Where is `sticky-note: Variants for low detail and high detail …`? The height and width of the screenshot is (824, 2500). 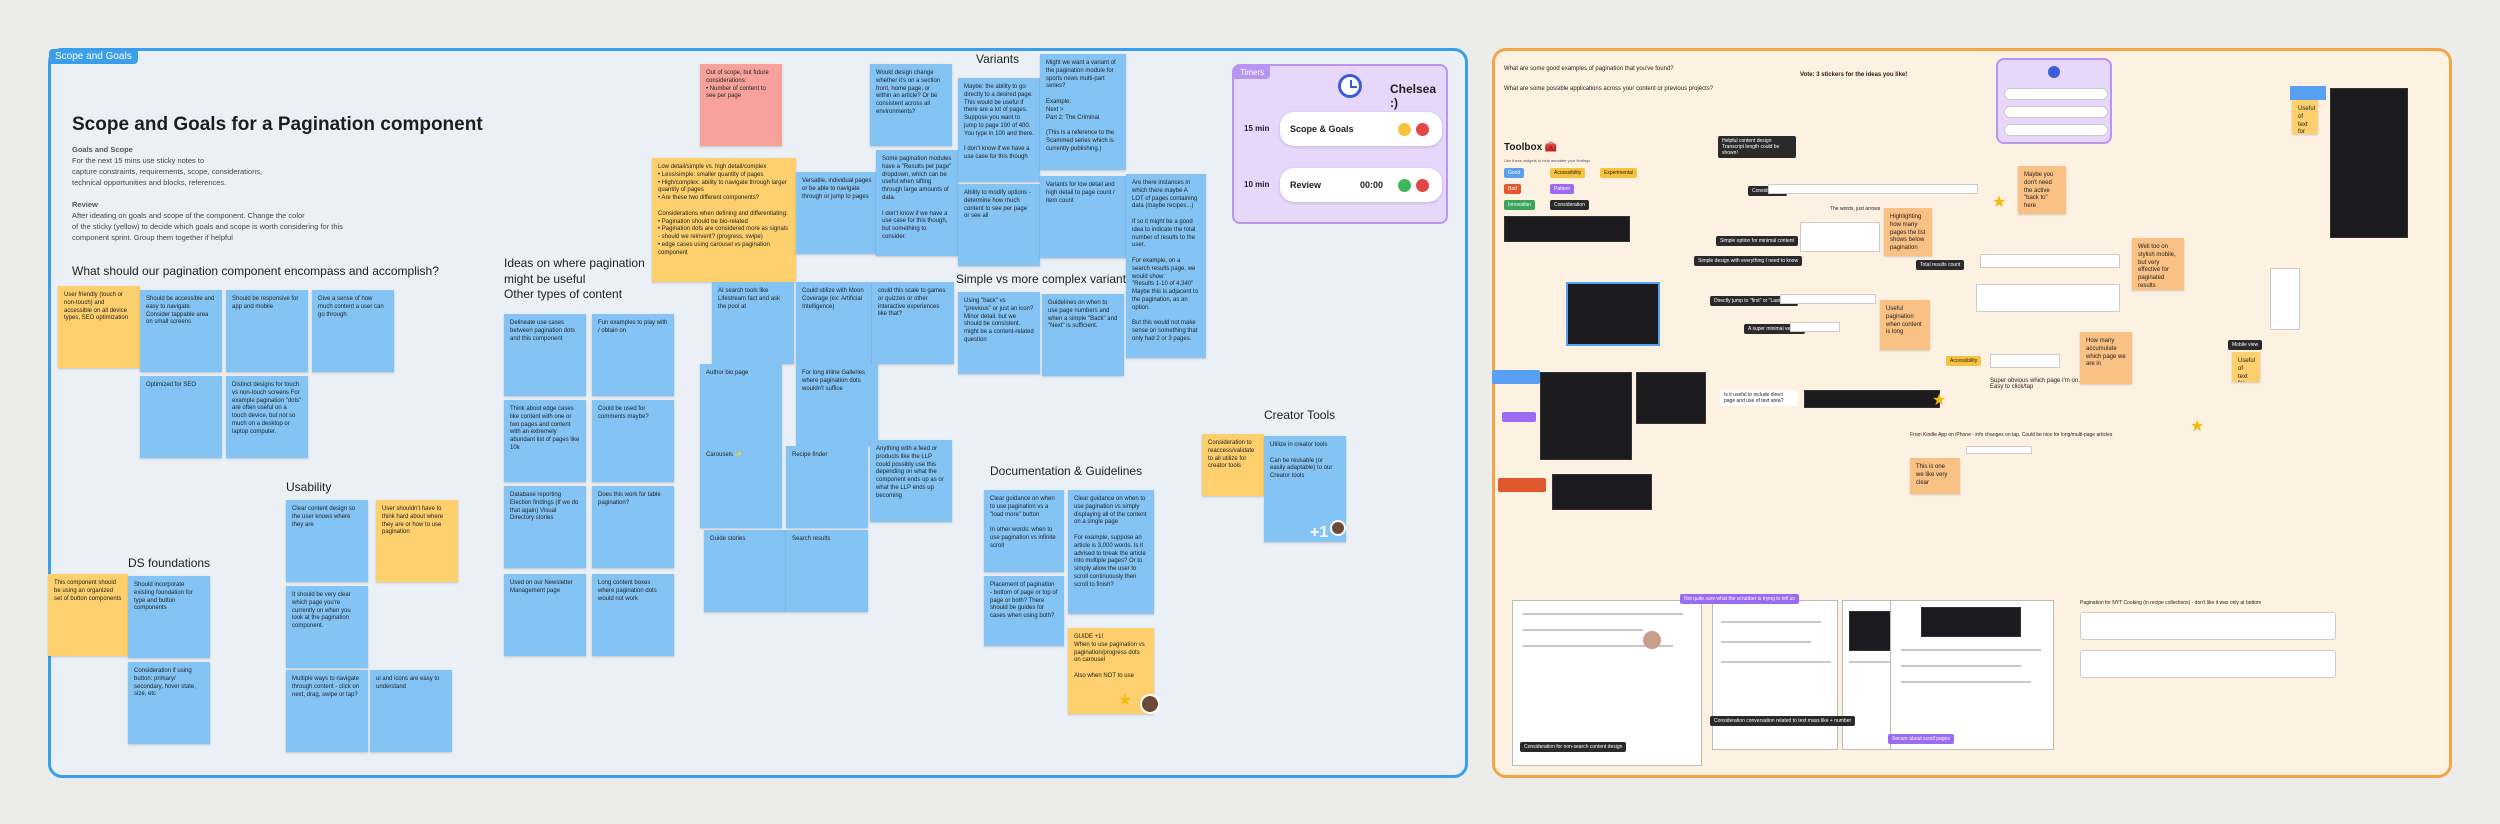
sticky-note: Variants for low detail and high detail … is located at coordinates (1083, 217).